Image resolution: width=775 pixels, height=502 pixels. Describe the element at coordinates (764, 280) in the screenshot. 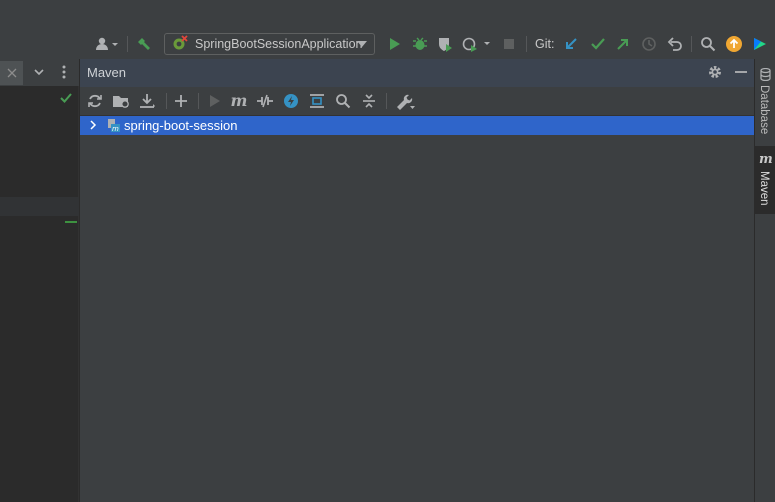

I see `right-tool-stripe: Database m Maven` at that location.